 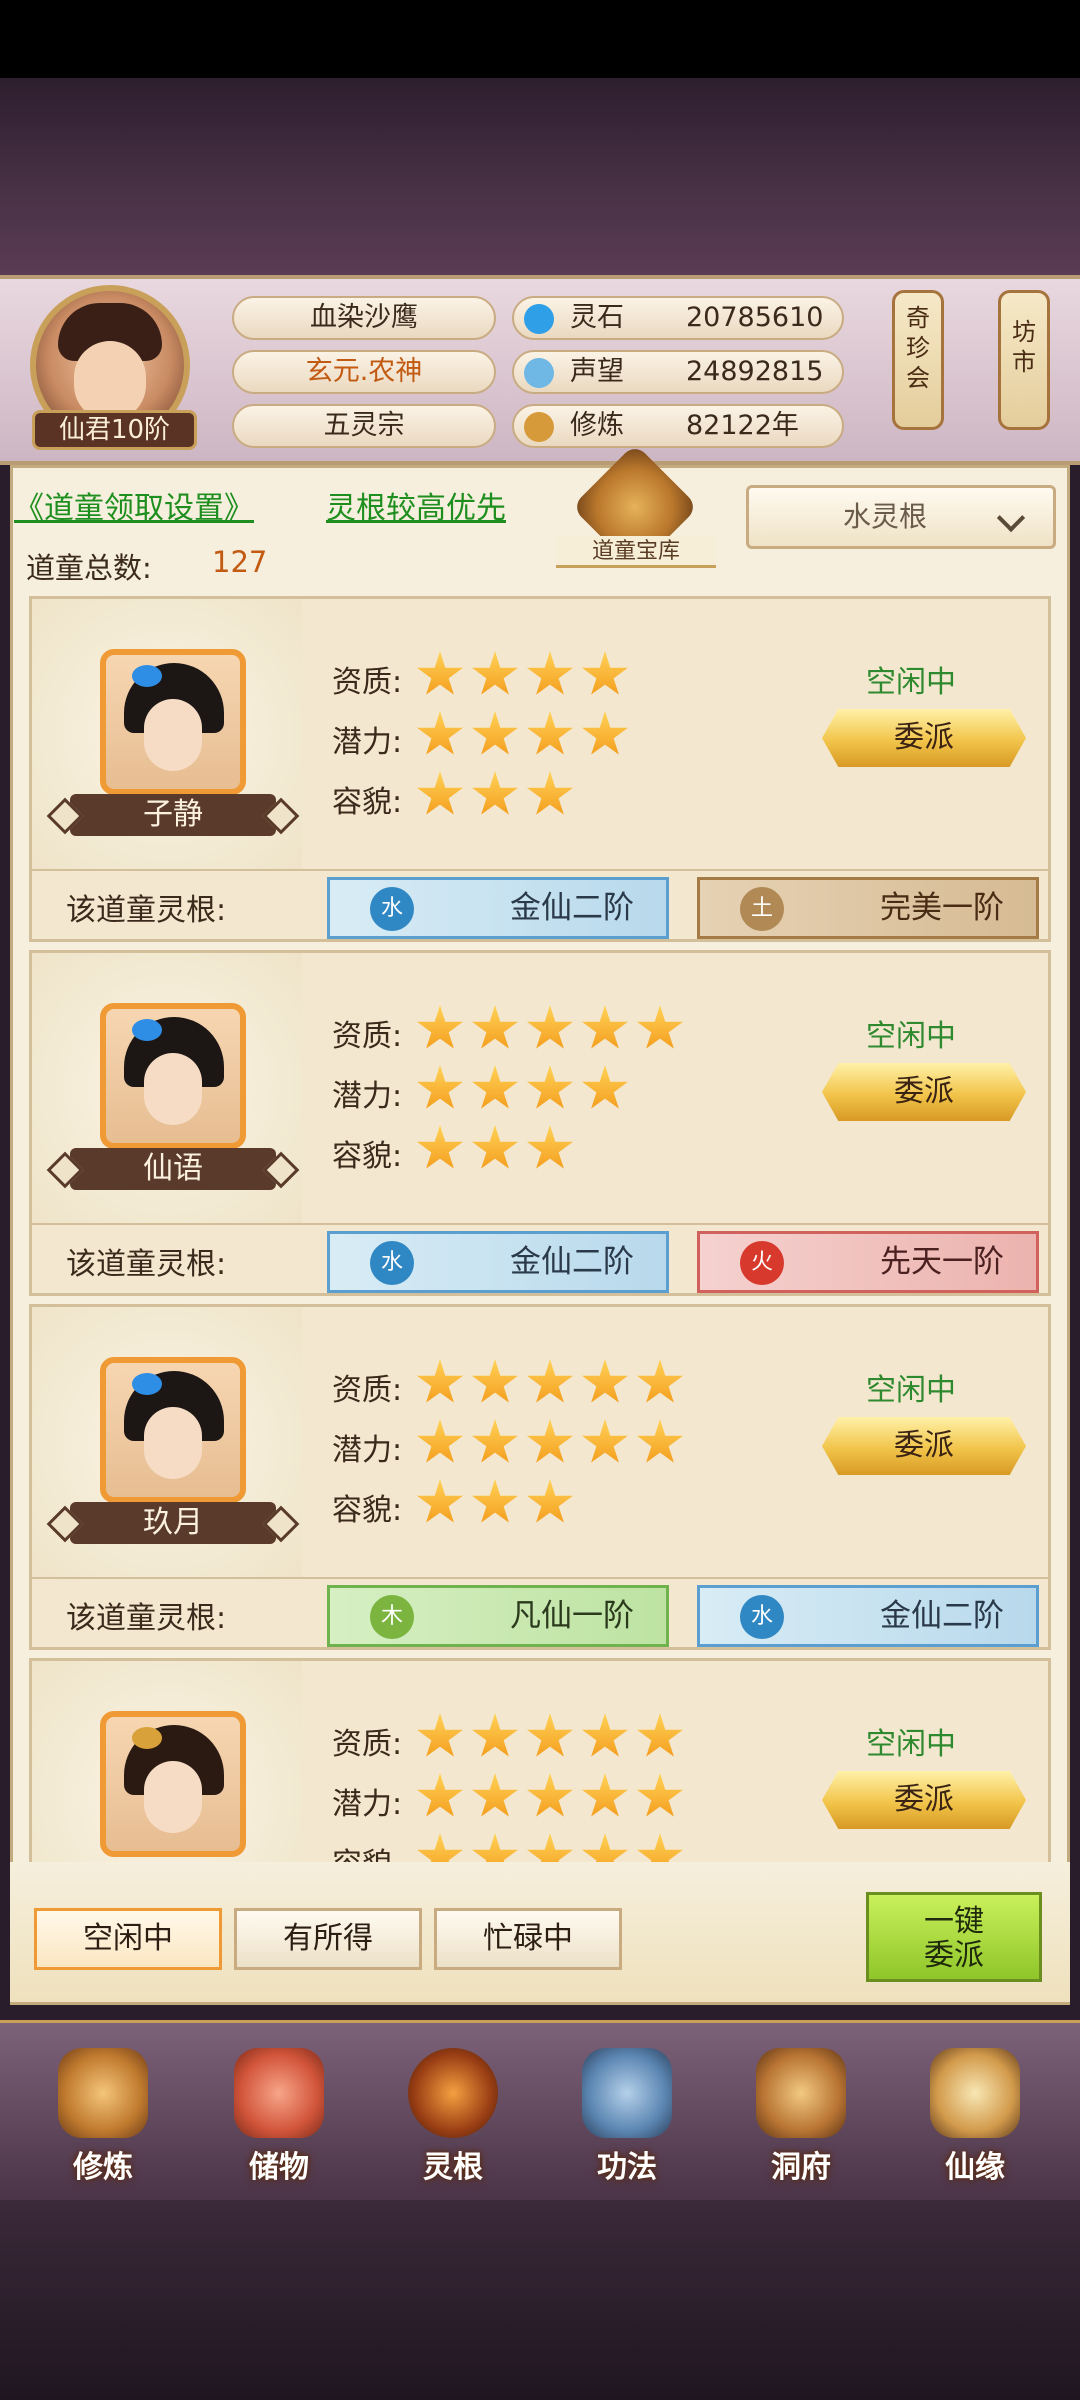 I want to click on player-sect: 五灵宗, so click(x=364, y=426).